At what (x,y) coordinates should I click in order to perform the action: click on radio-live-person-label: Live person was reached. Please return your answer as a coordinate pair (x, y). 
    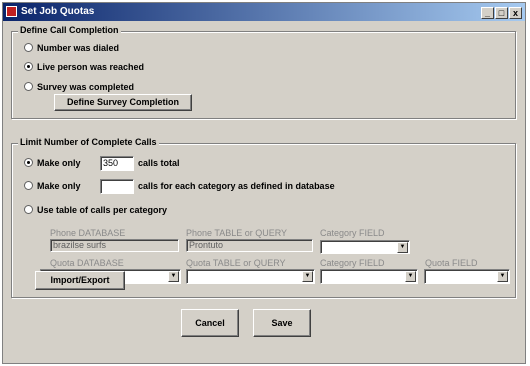
    Looking at the image, I should click on (91, 67).